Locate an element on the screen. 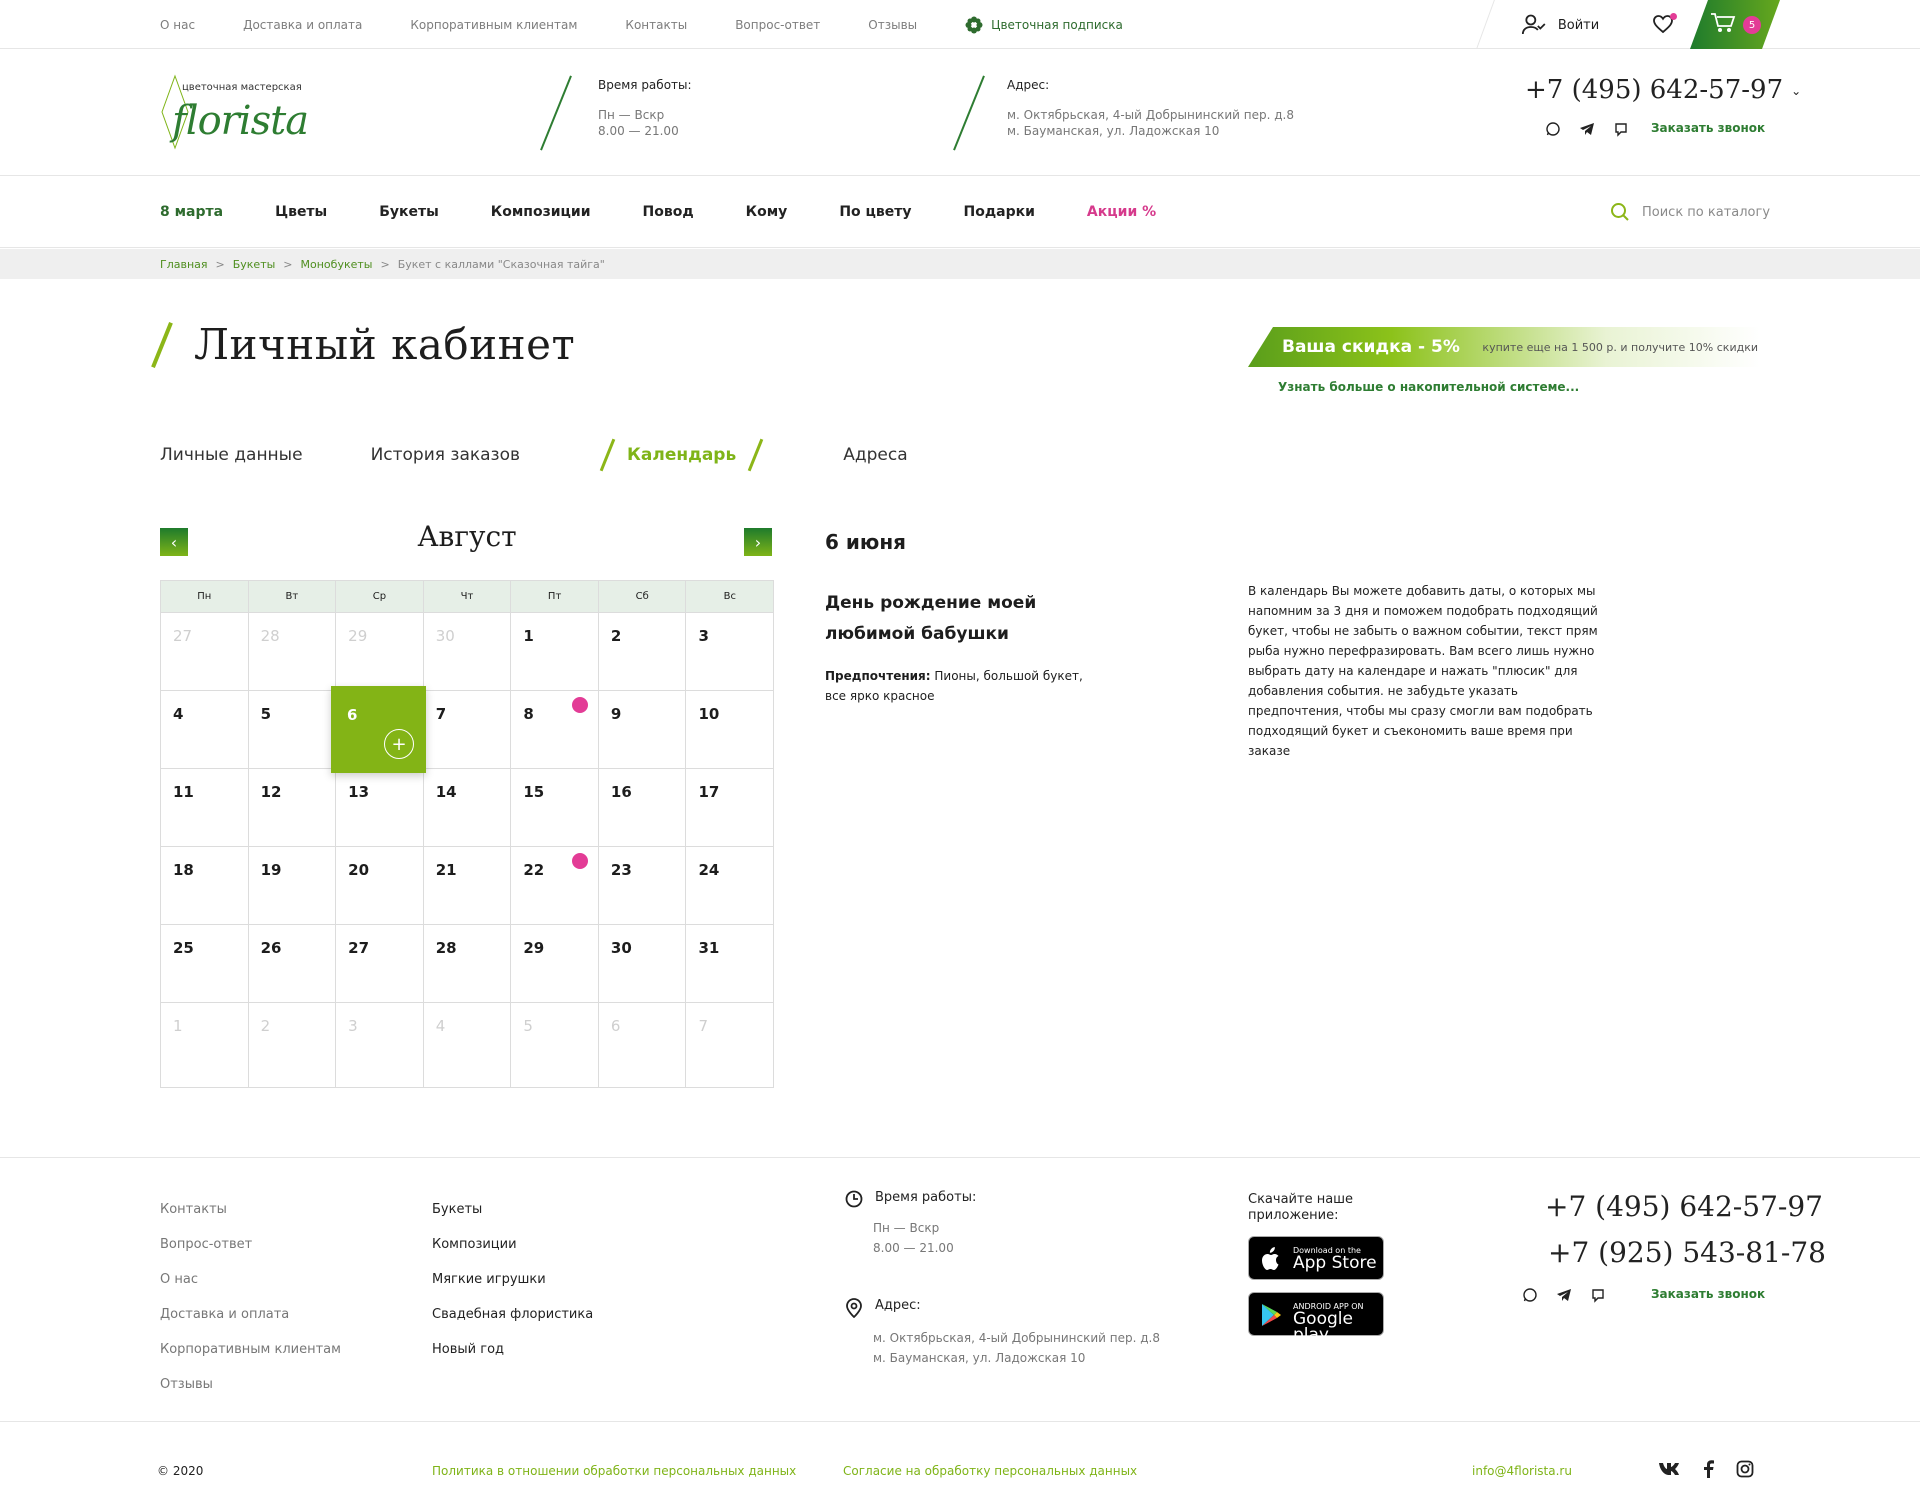 The height and width of the screenshot is (1504, 1920). whatsapp-icon is located at coordinates (1553, 129).